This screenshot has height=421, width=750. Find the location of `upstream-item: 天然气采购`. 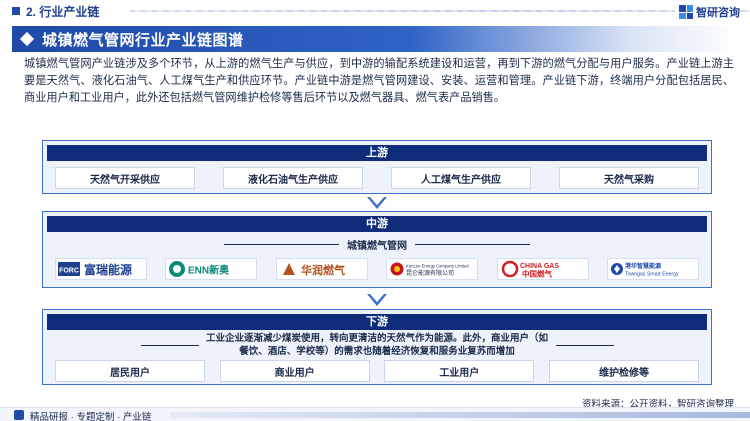

upstream-item: 天然气采购 is located at coordinates (629, 178).